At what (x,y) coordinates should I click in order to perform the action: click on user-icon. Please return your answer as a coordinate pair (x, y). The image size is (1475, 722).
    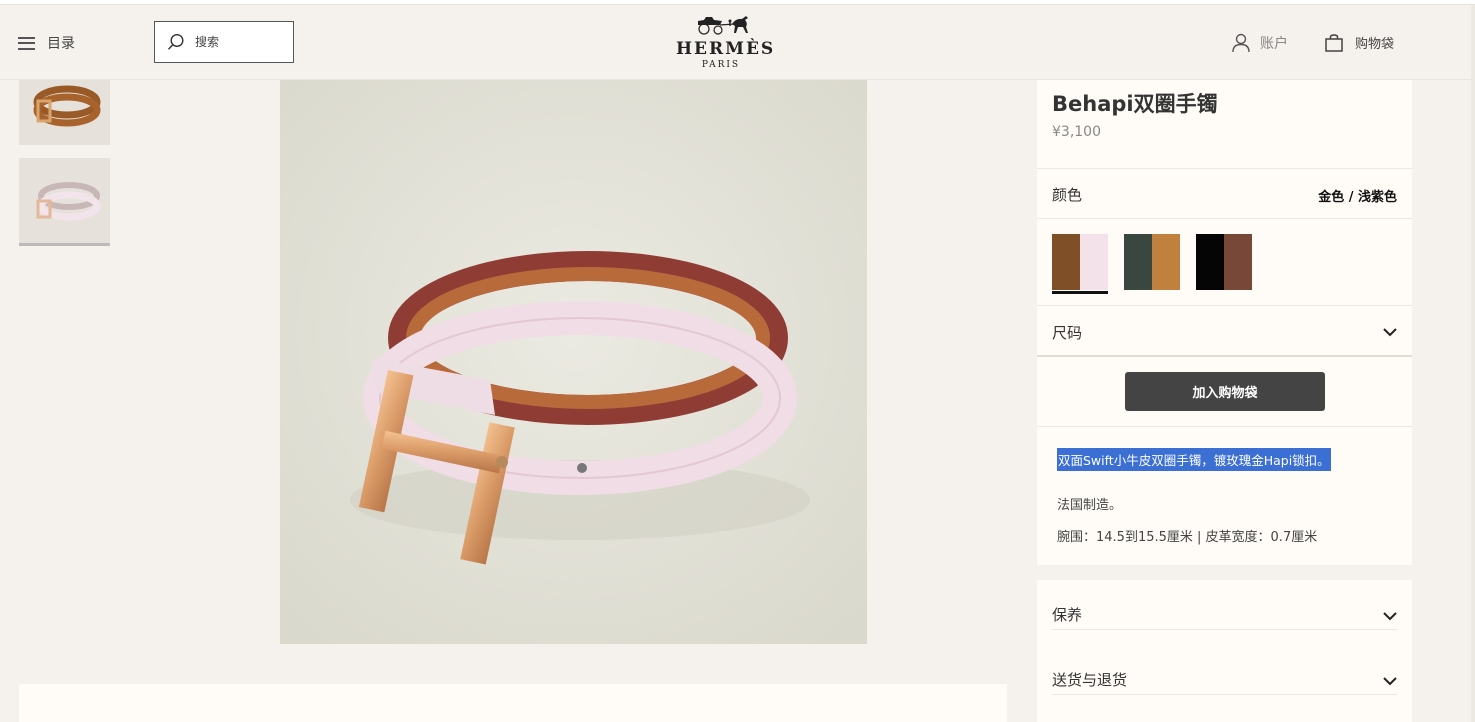
    Looking at the image, I should click on (1241, 43).